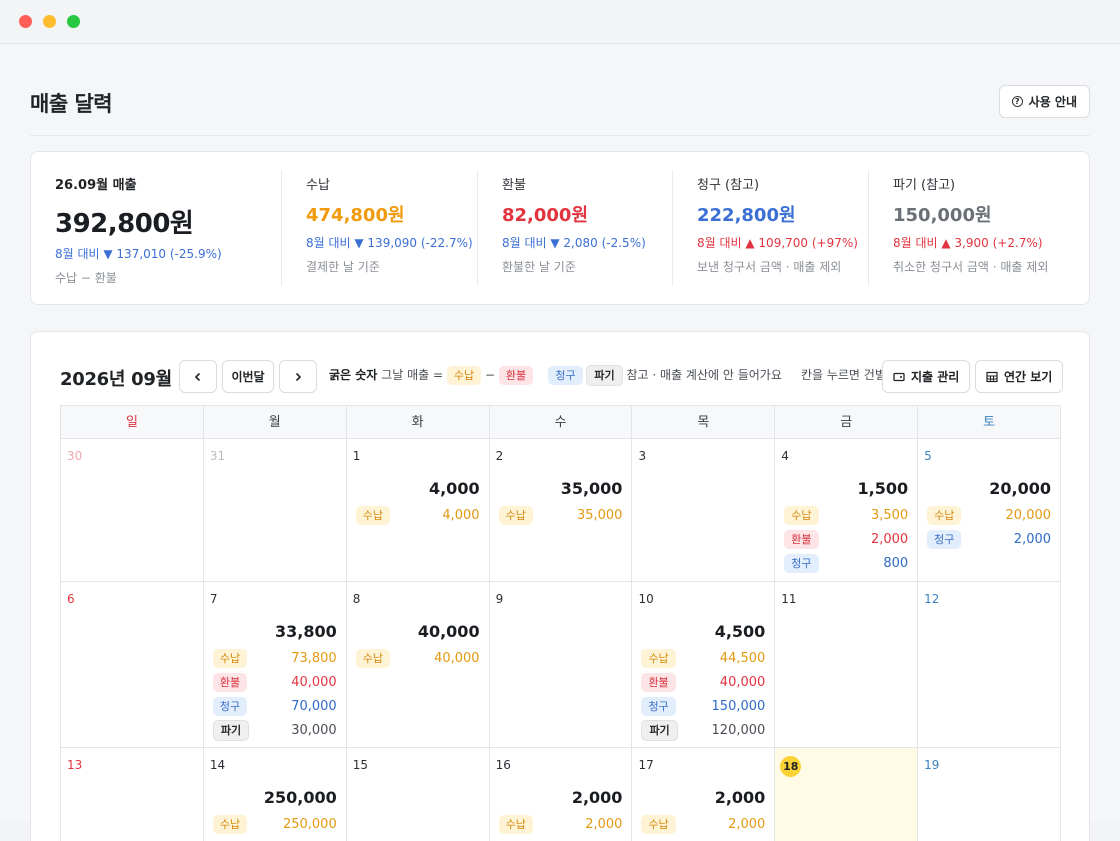 Image resolution: width=1120 pixels, height=841 pixels. Describe the element at coordinates (990, 422) in the screenshot. I see `weekday-header-sat: 토` at that location.